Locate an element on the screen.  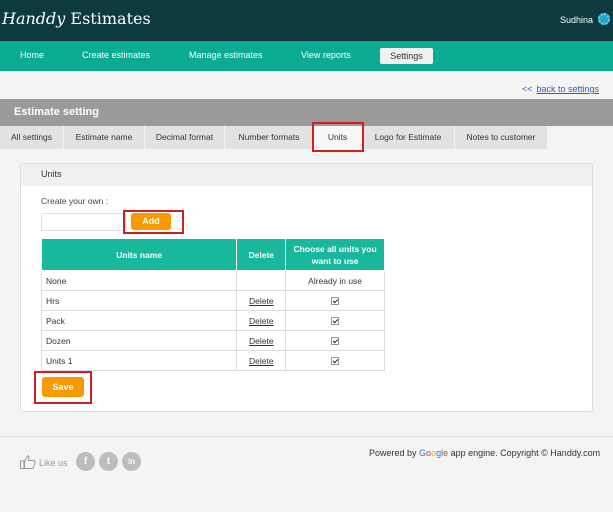
delete-header: Delete is located at coordinates (261, 254).